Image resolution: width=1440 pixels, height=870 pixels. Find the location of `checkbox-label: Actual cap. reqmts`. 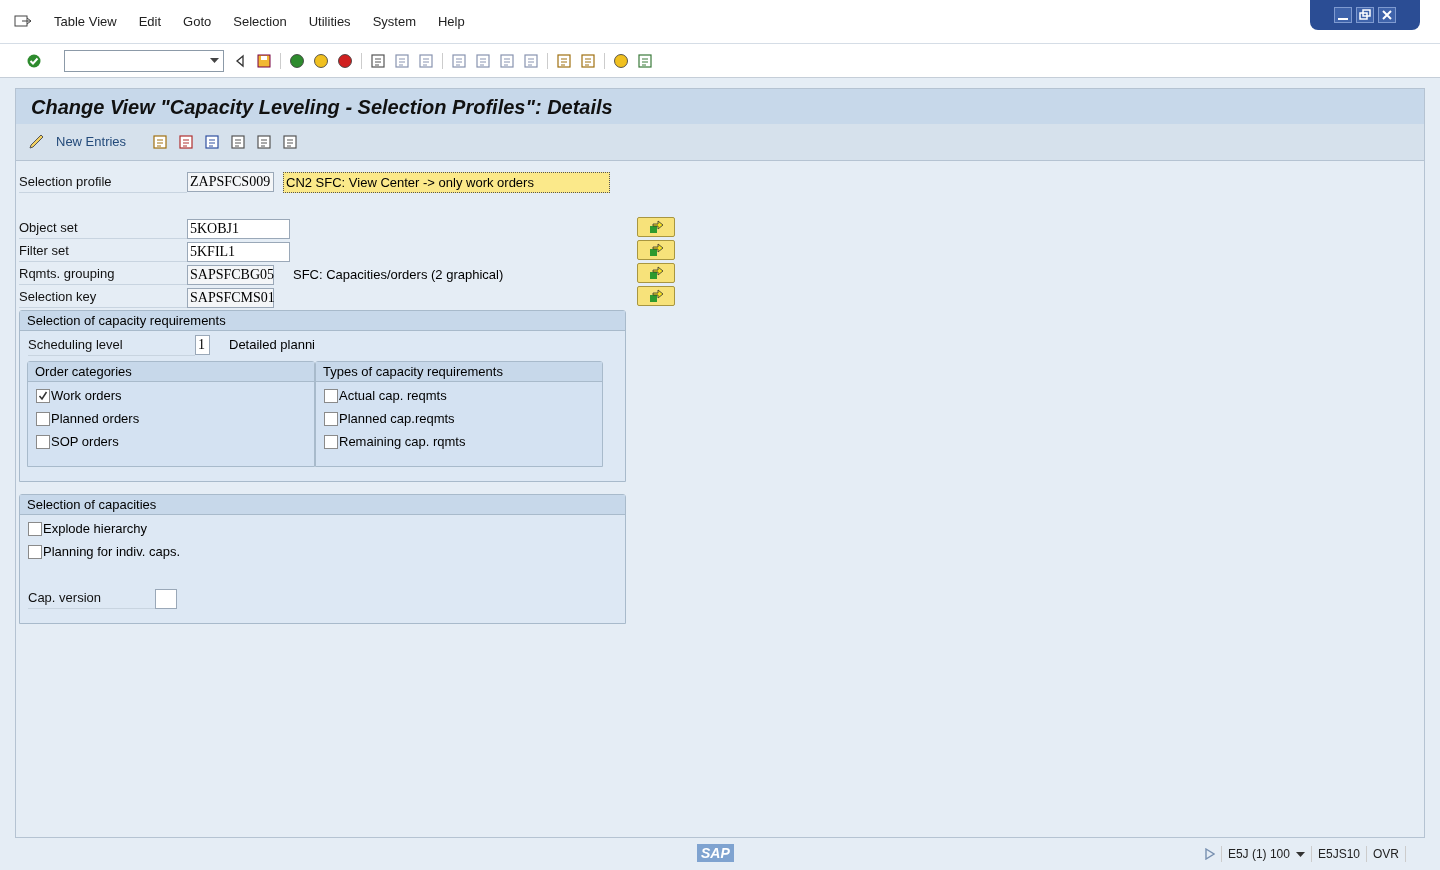

checkbox-label: Actual cap. reqmts is located at coordinates (393, 396).